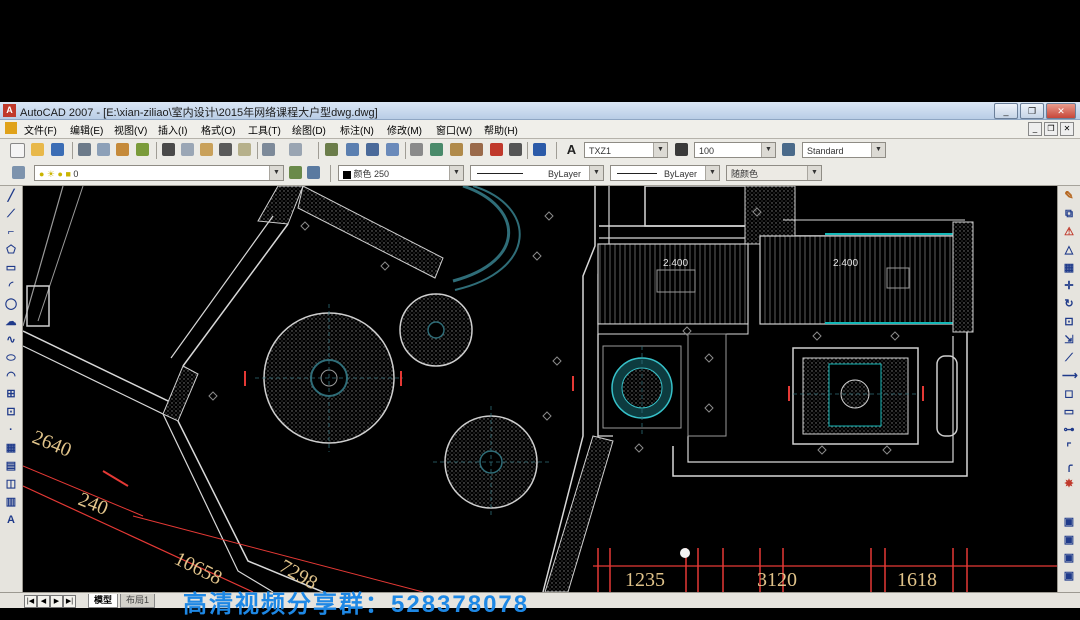 Image resolution: width=1080 pixels, height=620 pixels. Describe the element at coordinates (86, 129) in the screenshot. I see `menu-edit: 编辑(E)` at that location.